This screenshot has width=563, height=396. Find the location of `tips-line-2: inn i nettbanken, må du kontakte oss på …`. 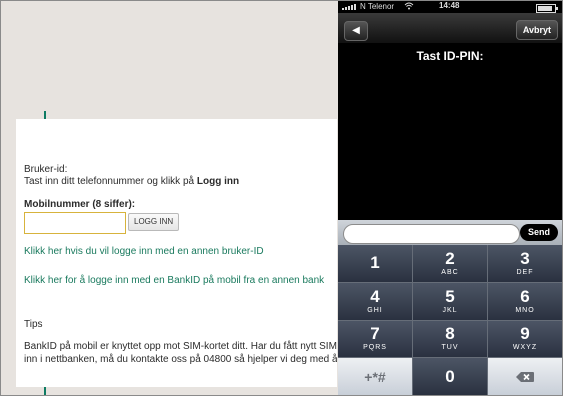

tips-line-2: inn i nettbanken, må du kontakte oss på … is located at coordinates (180, 359).